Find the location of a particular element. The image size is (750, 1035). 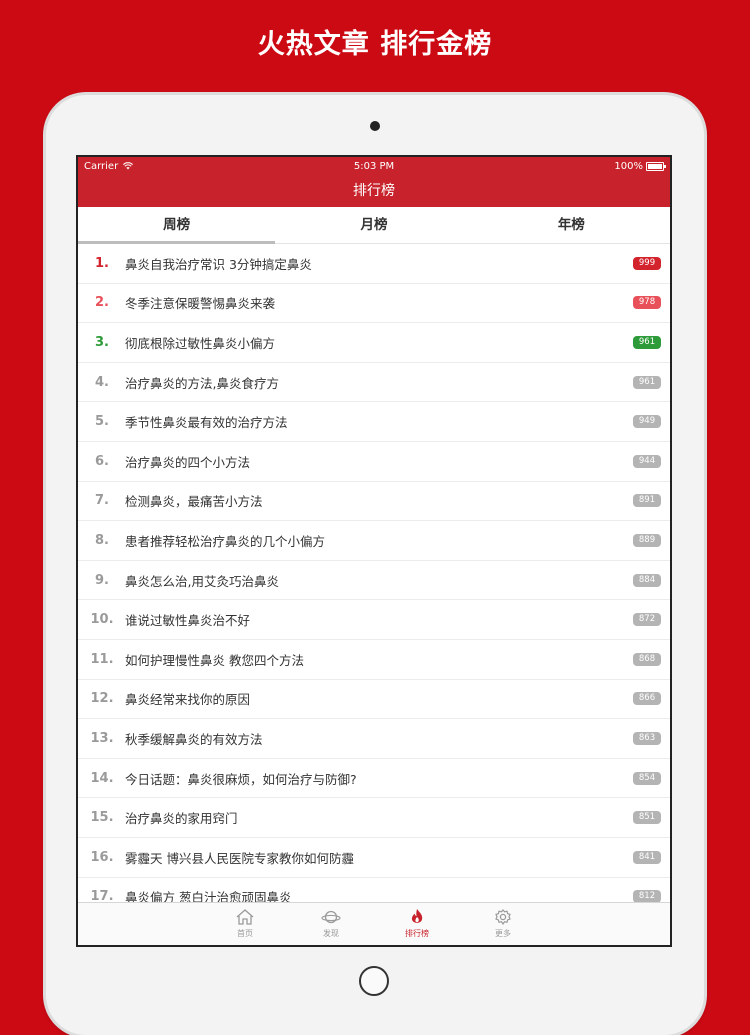

status-bar: Carrier 5:03 PM 100% is located at coordinates (374, 167).